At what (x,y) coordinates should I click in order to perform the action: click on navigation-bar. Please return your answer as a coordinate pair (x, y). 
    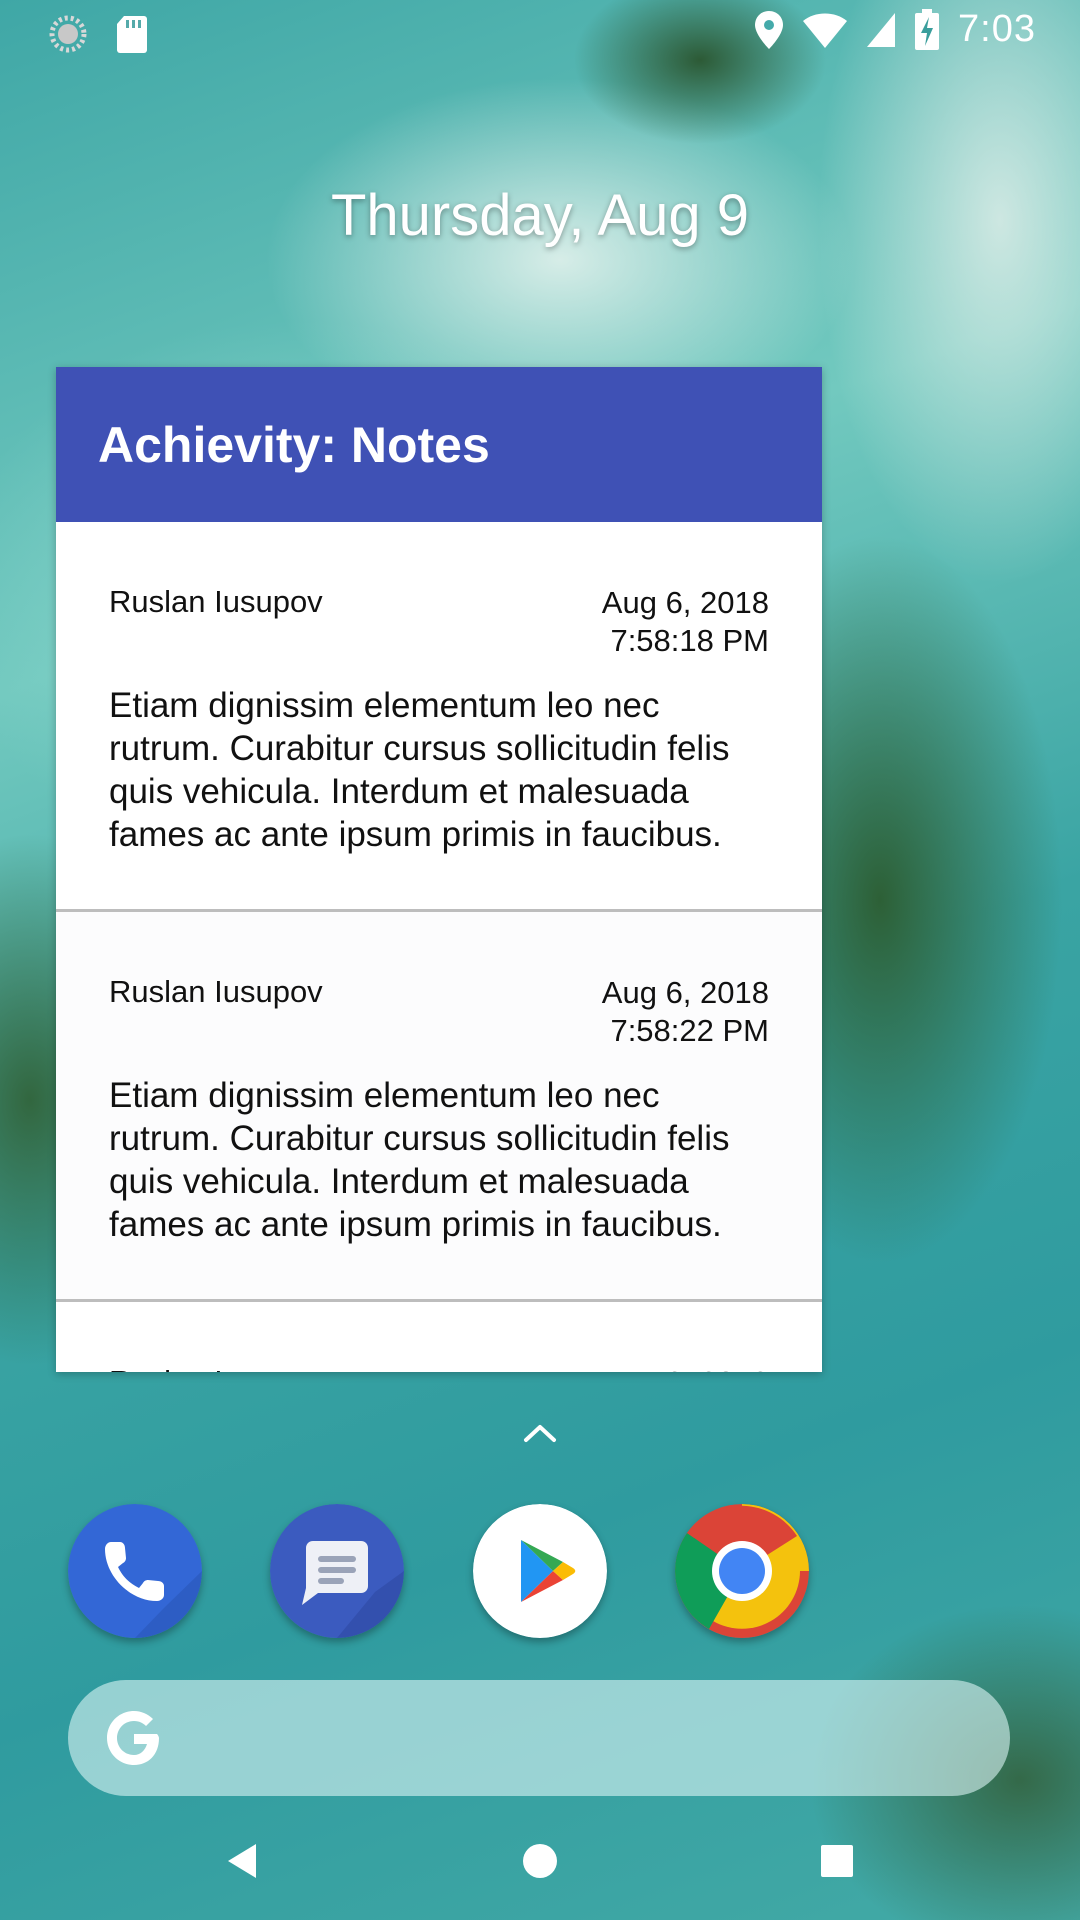
    Looking at the image, I should click on (540, 1860).